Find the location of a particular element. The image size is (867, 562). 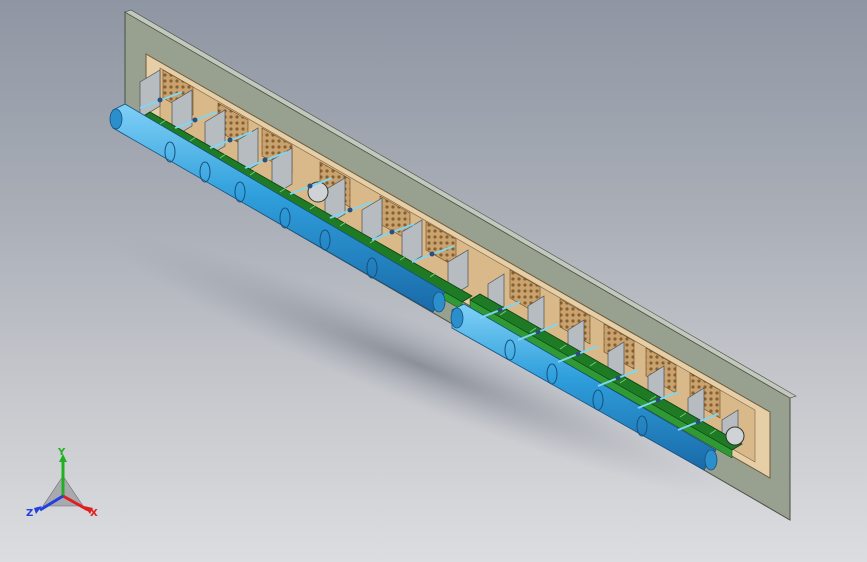

drive-wheel is located at coordinates (735, 436).